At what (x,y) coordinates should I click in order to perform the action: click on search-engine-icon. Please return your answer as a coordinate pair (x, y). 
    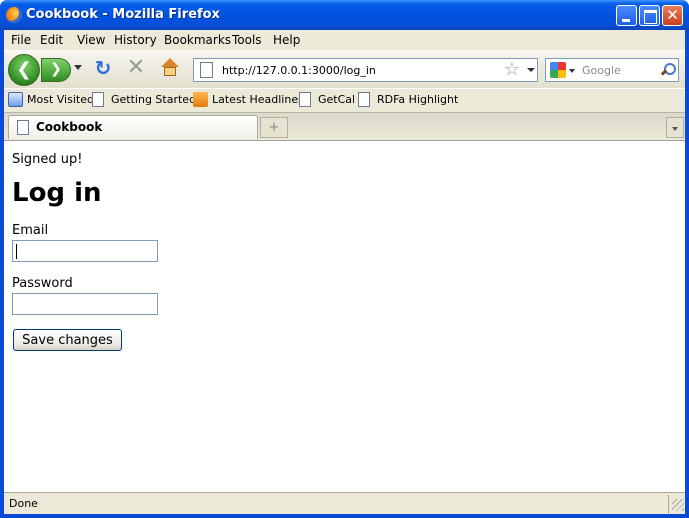
    Looking at the image, I should click on (558, 70).